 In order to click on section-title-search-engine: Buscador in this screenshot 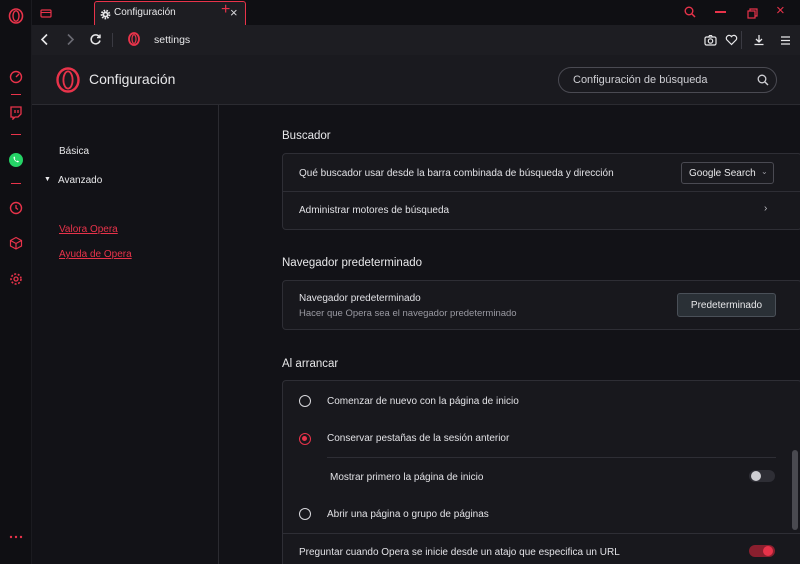, I will do `click(306, 136)`.